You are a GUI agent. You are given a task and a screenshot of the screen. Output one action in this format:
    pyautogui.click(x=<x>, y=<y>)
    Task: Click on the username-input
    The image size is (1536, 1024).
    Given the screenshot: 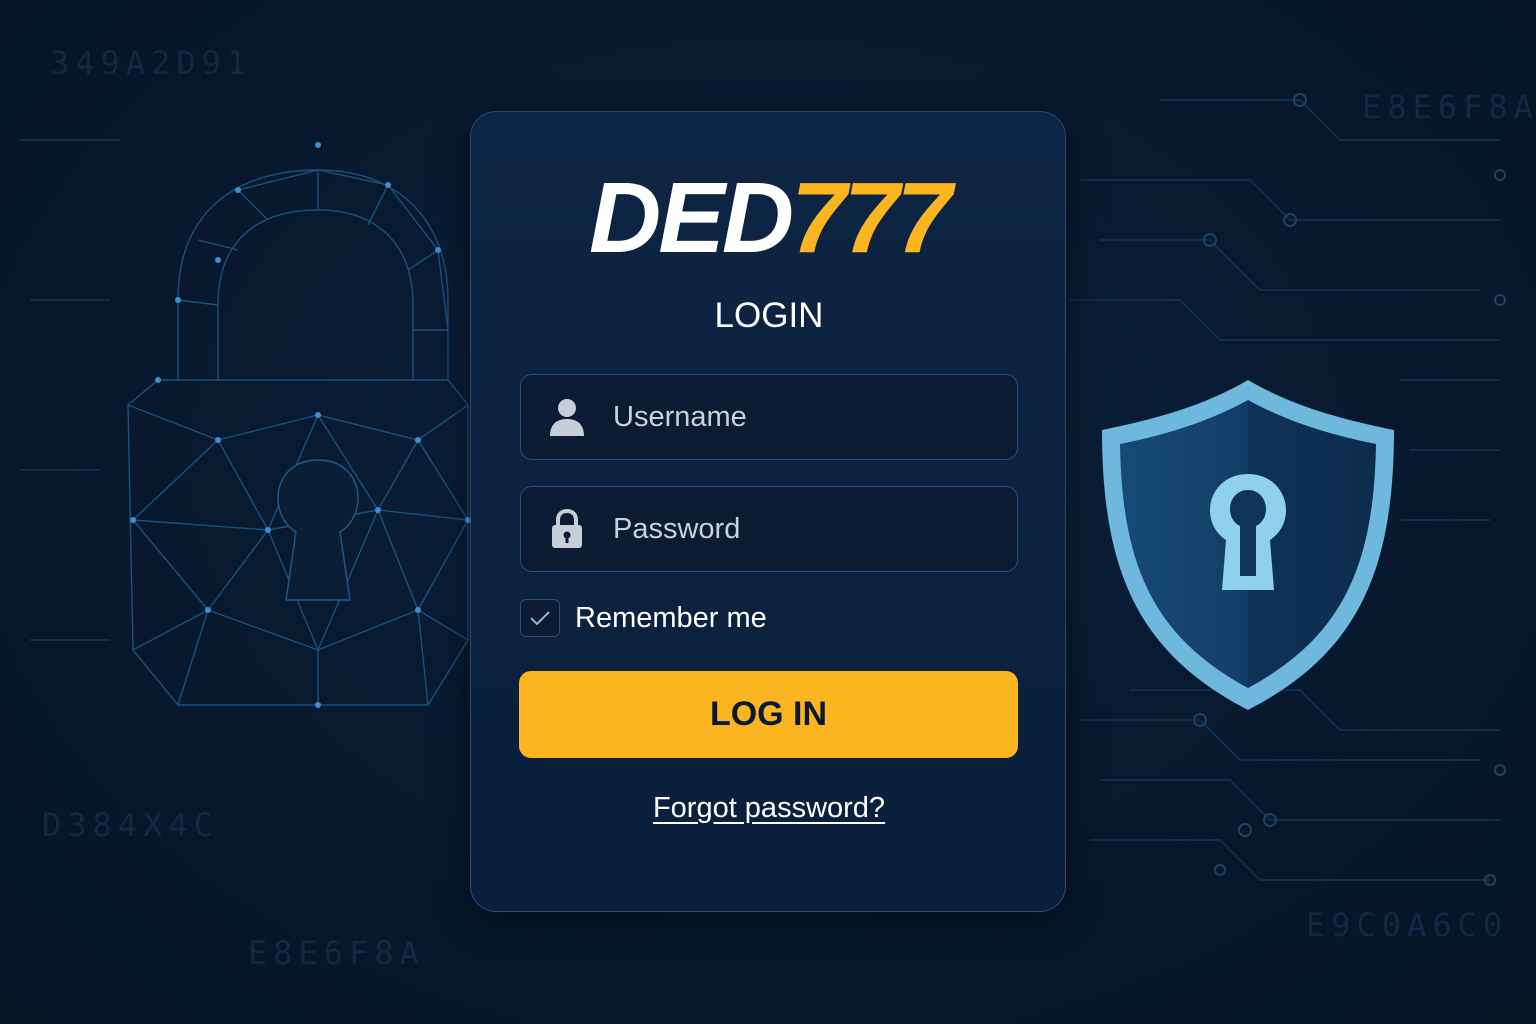 What is the action you would take?
    pyautogui.click(x=808, y=417)
    